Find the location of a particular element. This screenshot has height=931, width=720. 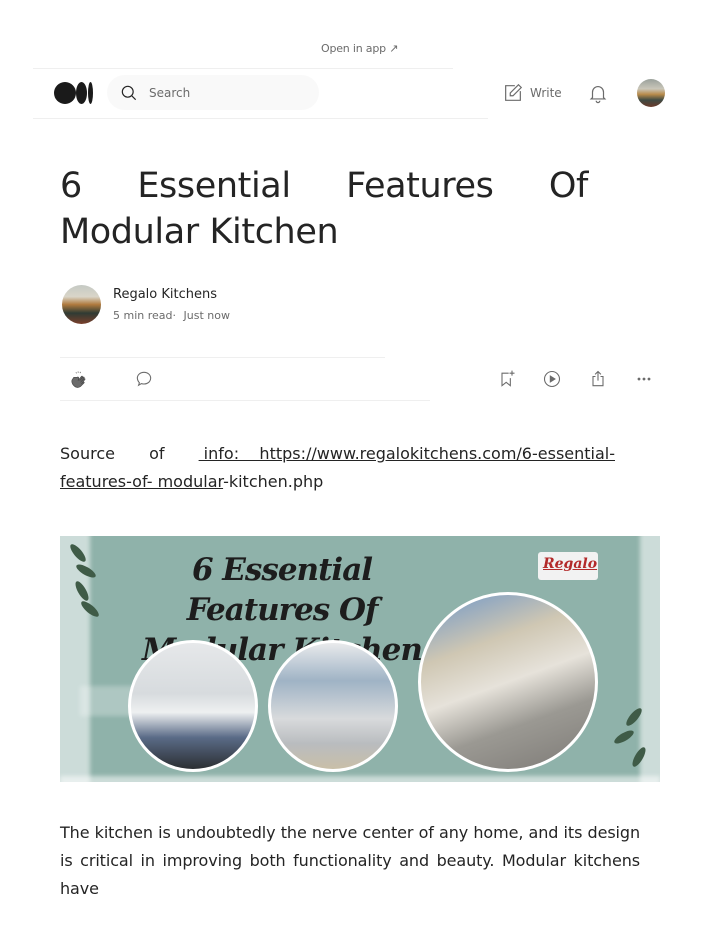

share-button is located at coordinates (598, 379).